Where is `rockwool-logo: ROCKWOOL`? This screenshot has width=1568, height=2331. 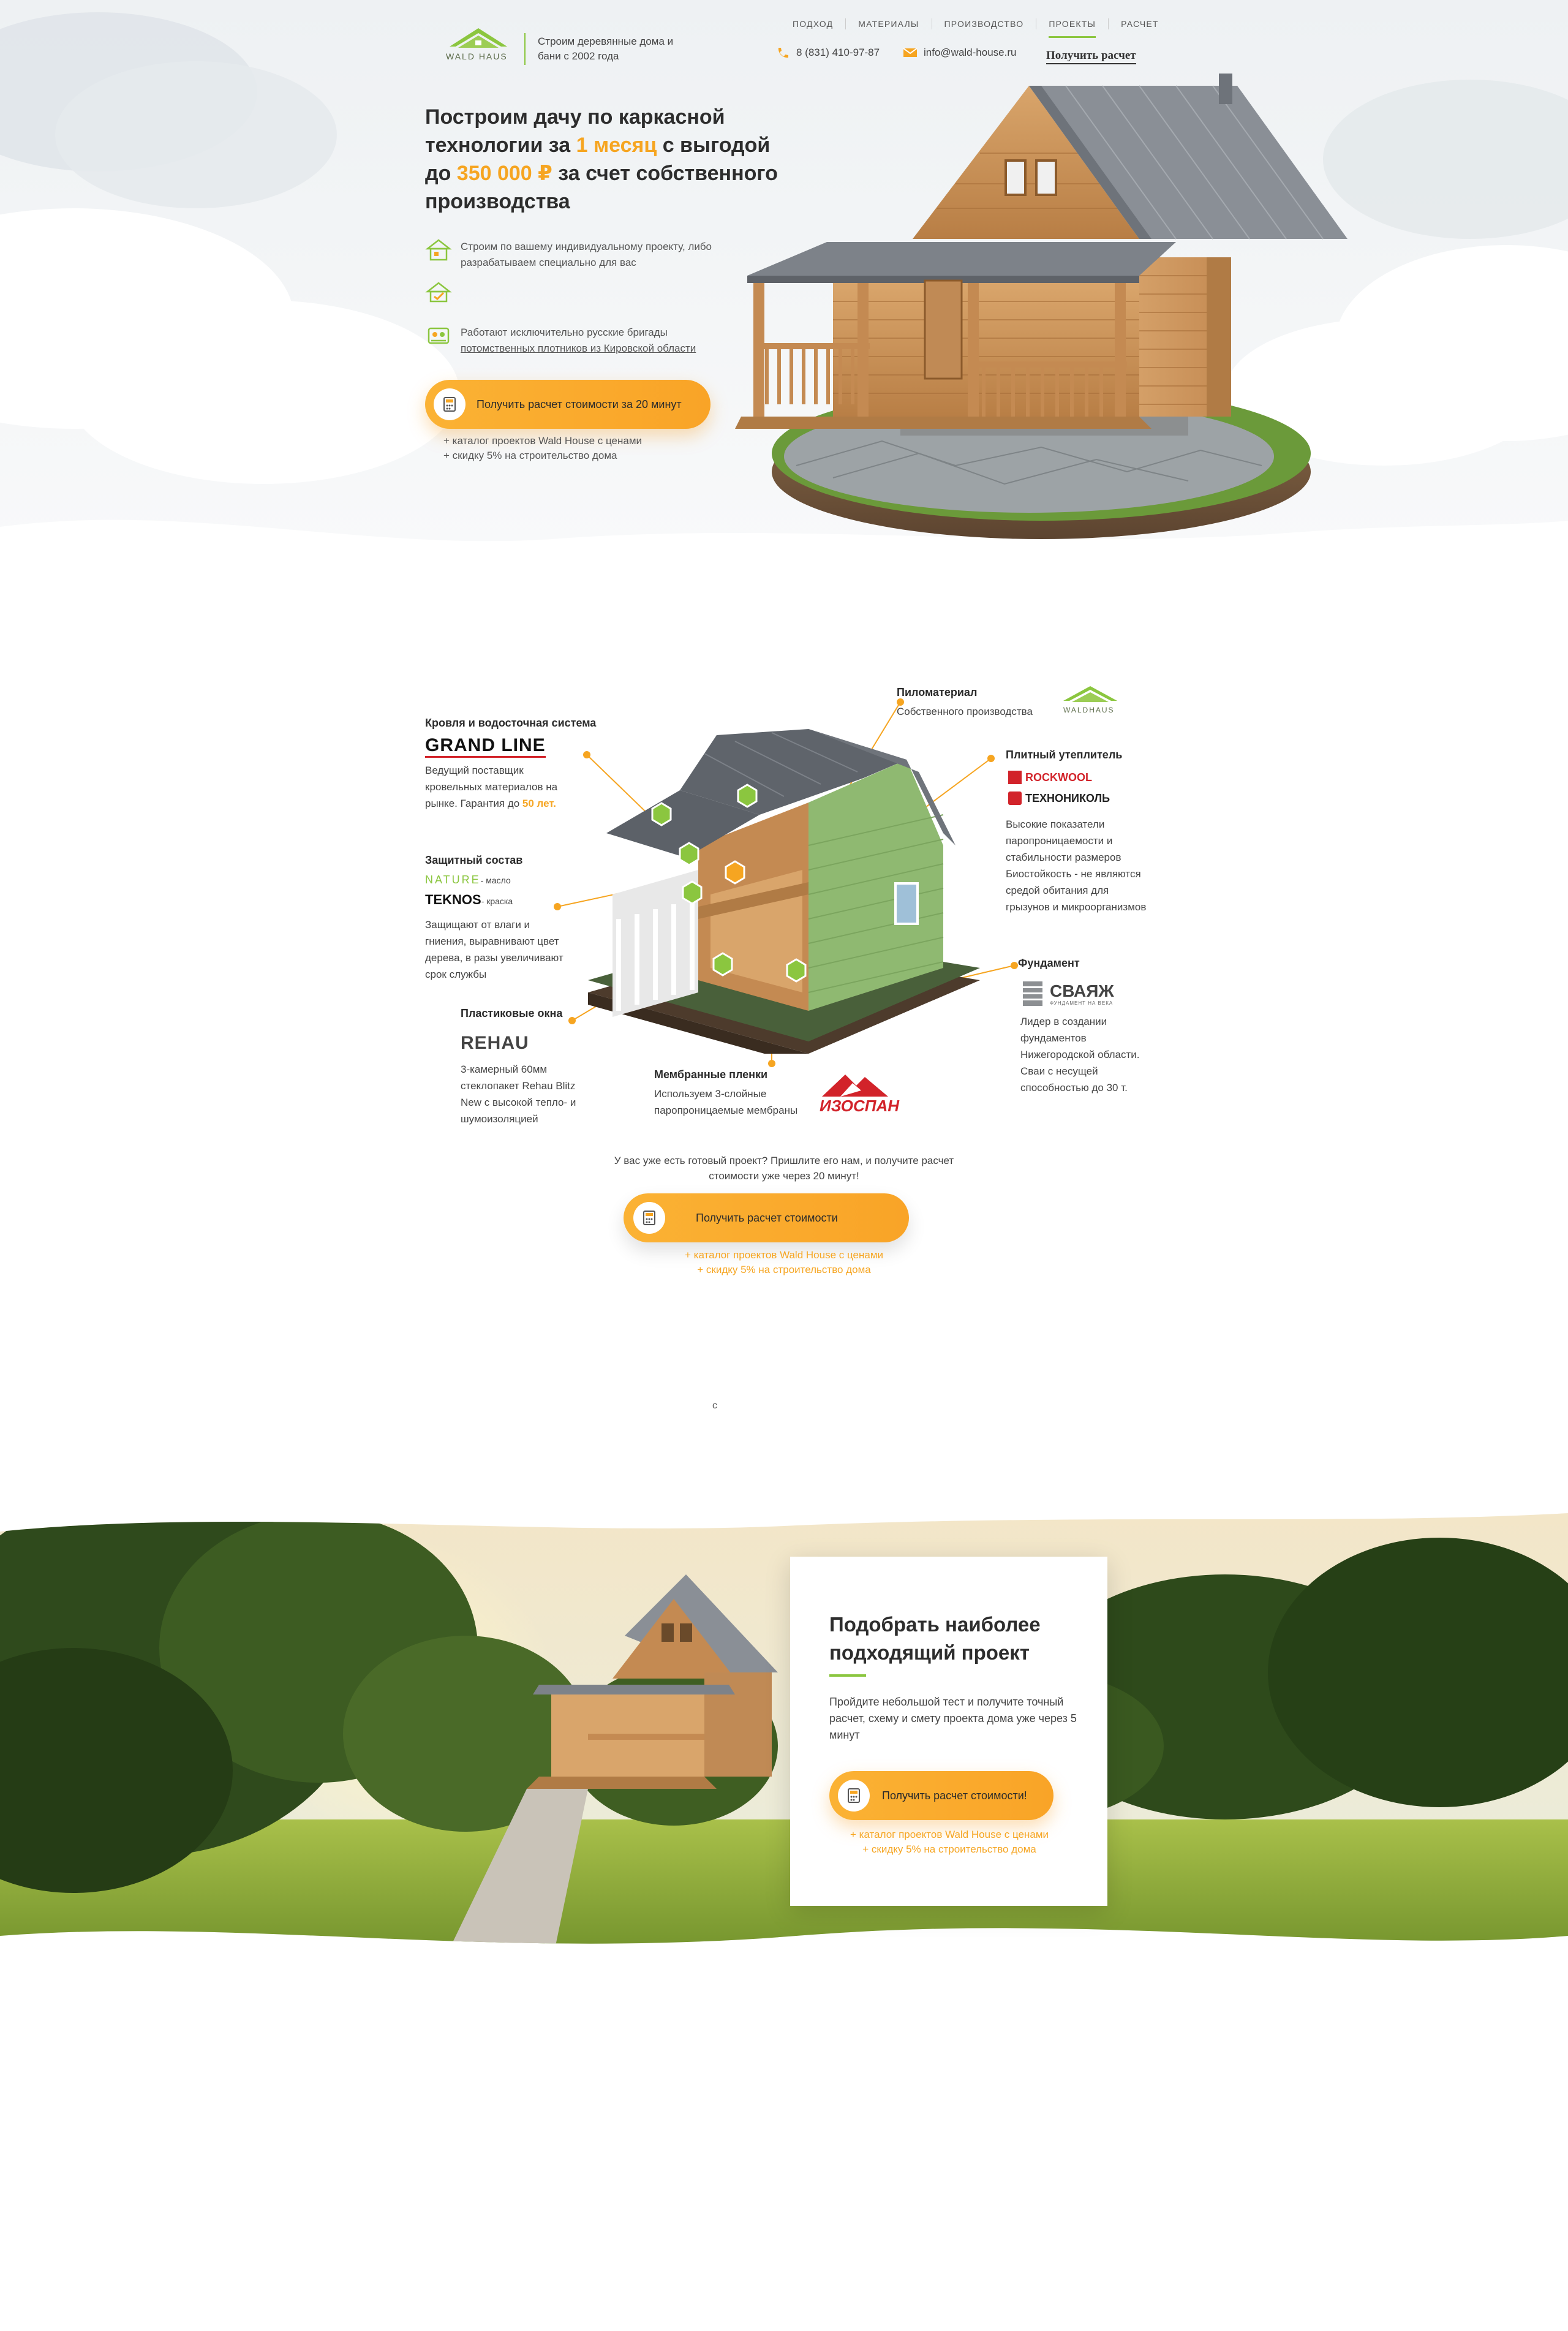
rockwool-logo: ROCKWOOL is located at coordinates (1050, 777).